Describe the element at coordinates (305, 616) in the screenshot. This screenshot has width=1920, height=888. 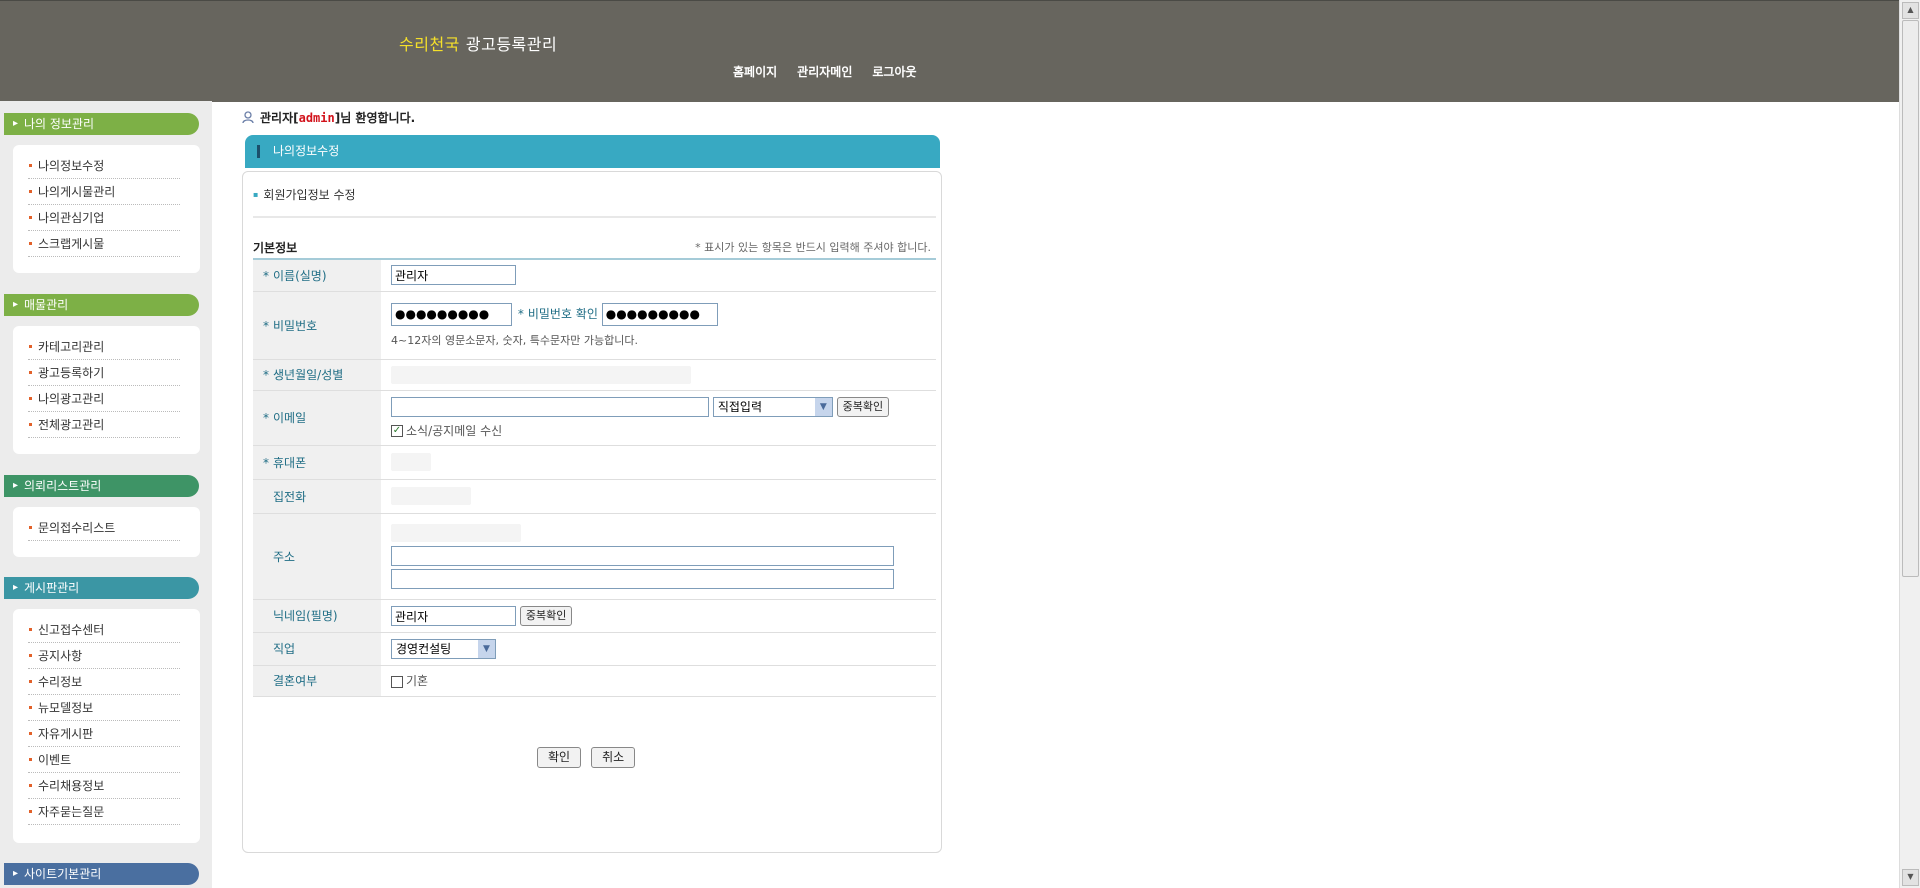
I see `nickname-label: 닉네임(필명)` at that location.